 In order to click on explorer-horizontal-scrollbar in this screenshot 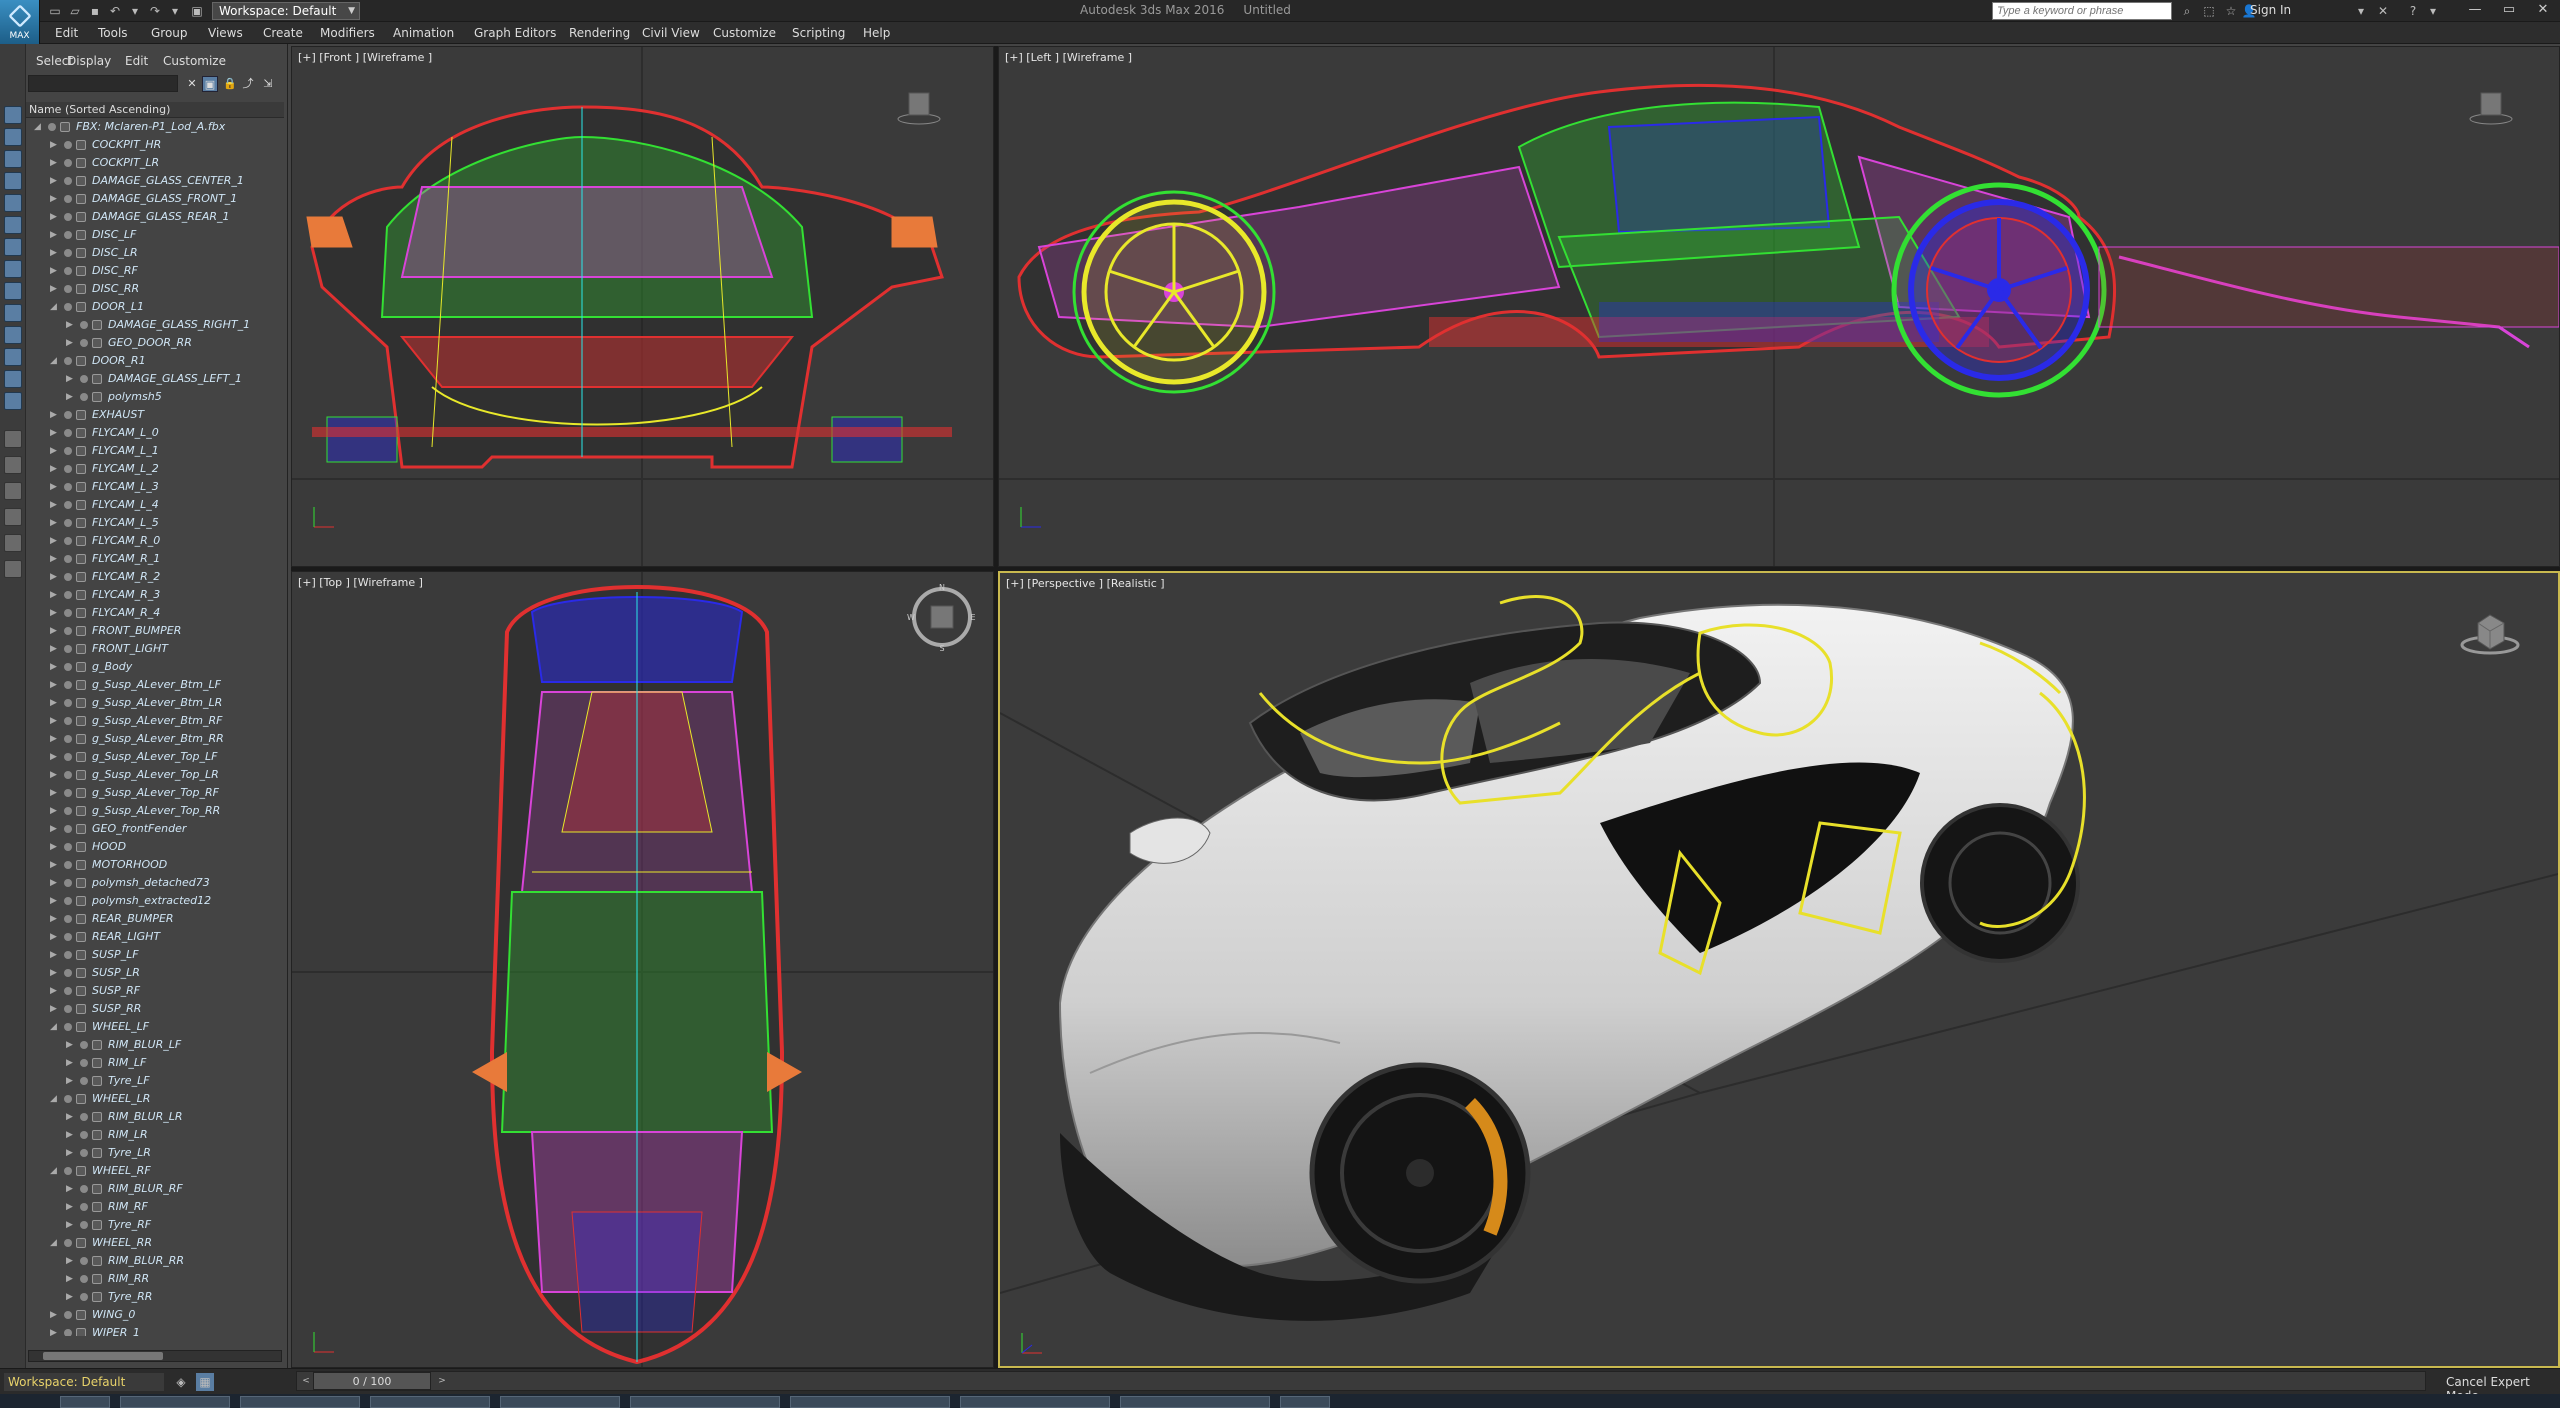, I will do `click(155, 1356)`.